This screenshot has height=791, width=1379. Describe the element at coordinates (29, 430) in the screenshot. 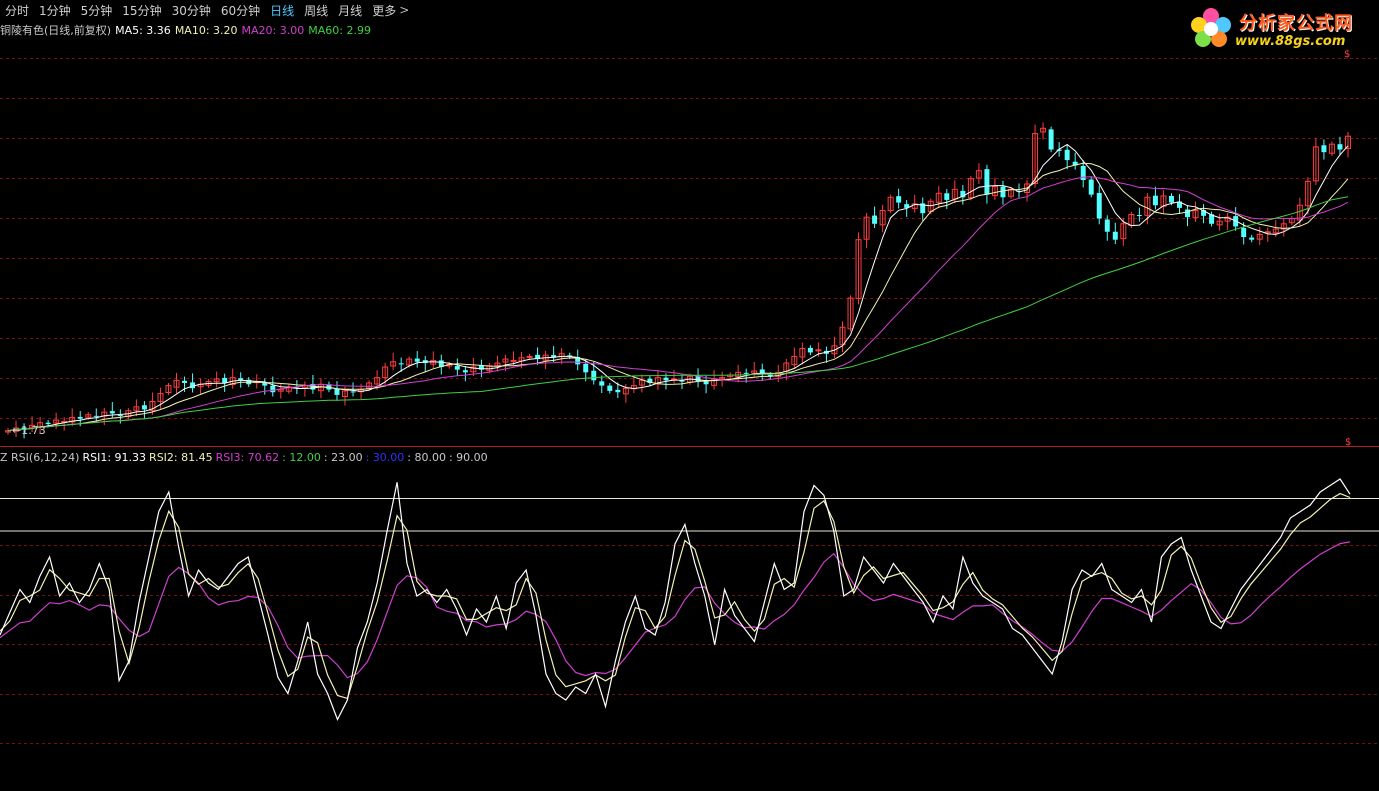

I see `low-price-marker: ←1.73` at that location.